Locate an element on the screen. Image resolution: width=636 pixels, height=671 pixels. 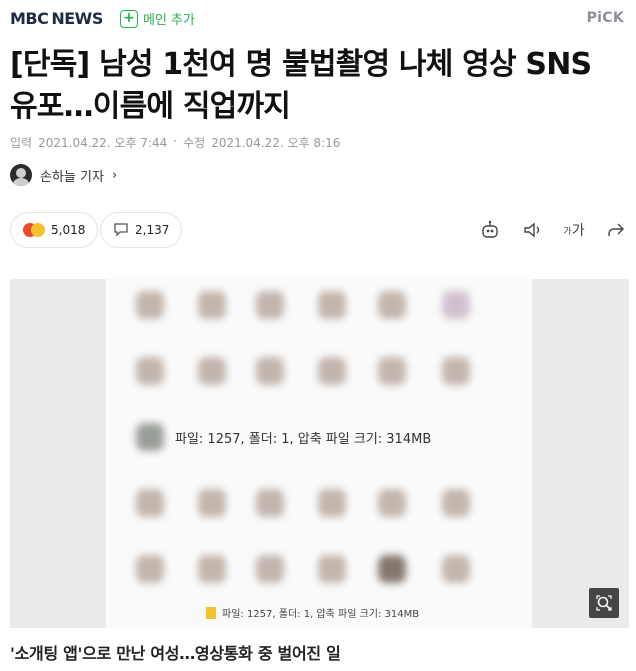
pick-badge: PiCK is located at coordinates (605, 18).